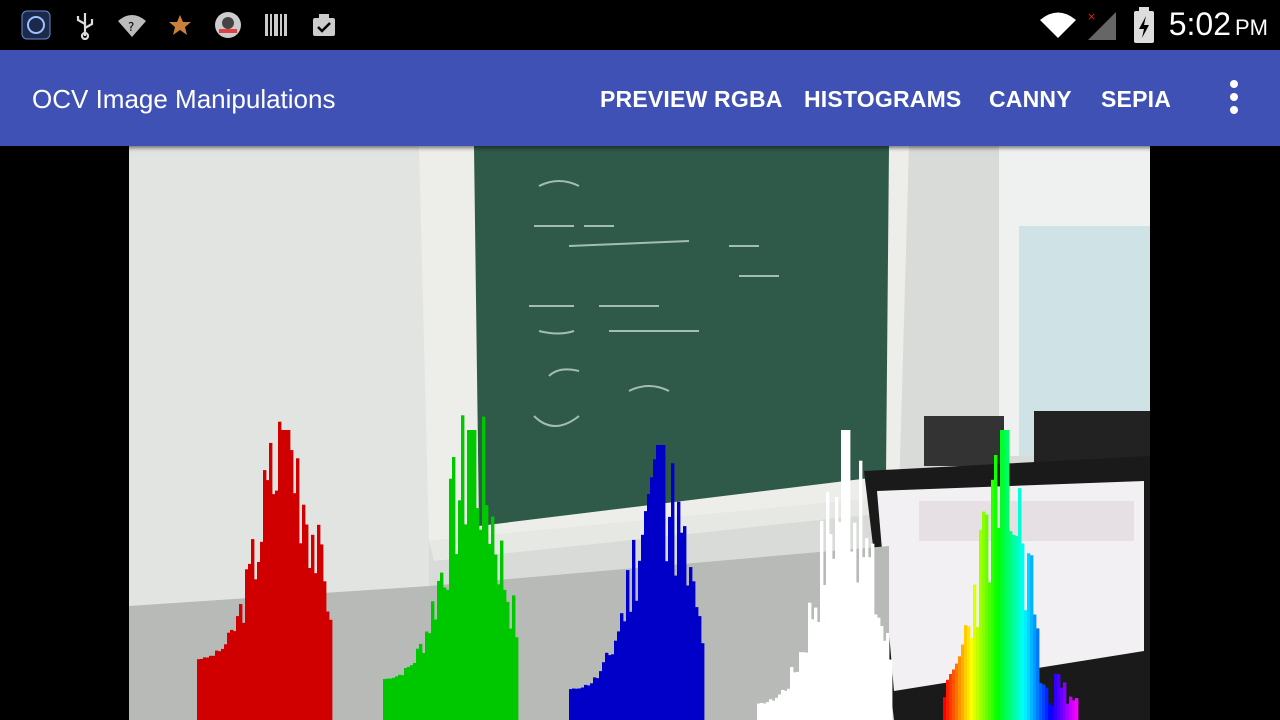  What do you see at coordinates (1199, 24) in the screenshot?
I see `clock-time: 5:02` at bounding box center [1199, 24].